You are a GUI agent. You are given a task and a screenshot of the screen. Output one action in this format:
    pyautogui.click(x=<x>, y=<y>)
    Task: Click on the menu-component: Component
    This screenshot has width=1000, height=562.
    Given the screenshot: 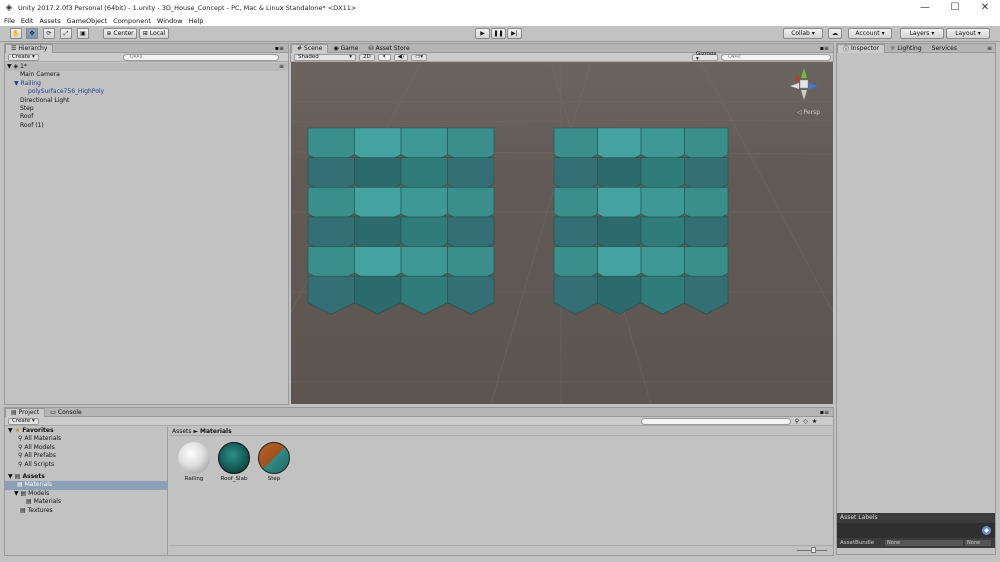 What is the action you would take?
    pyautogui.click(x=132, y=21)
    